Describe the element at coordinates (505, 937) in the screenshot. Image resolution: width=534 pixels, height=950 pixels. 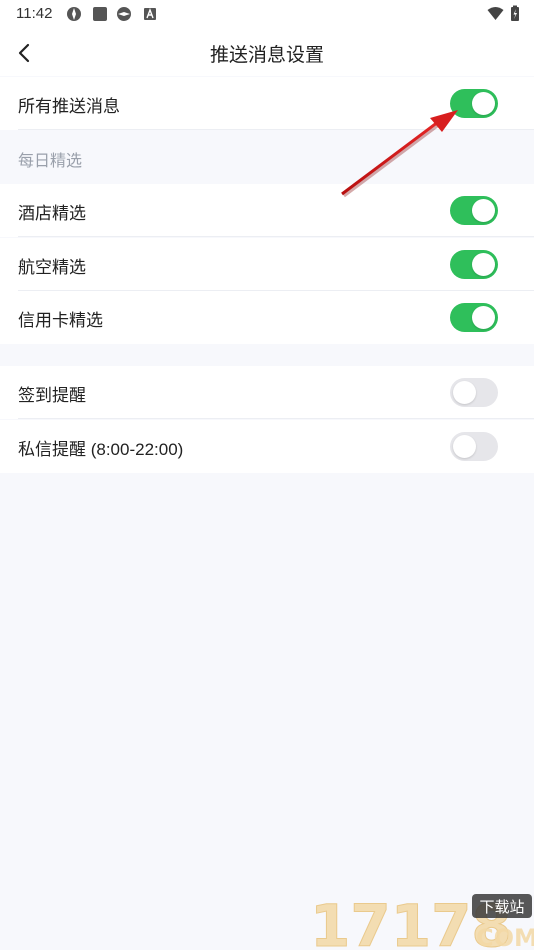
I see `watermark-domain: COM` at that location.